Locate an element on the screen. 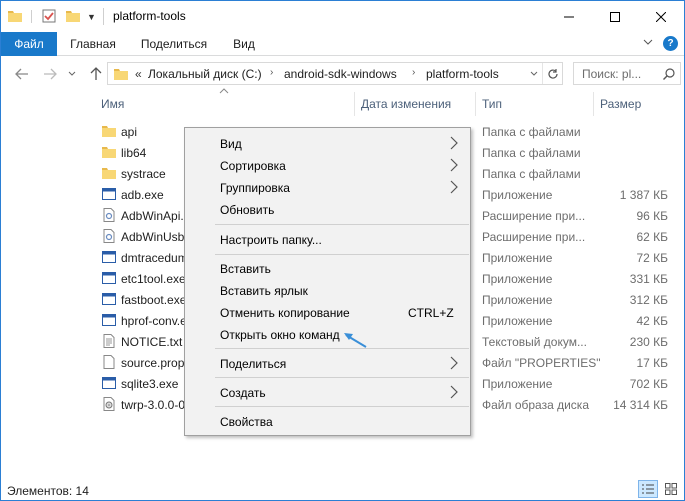  status-bar: Элементов: 14 is located at coordinates (342, 489).